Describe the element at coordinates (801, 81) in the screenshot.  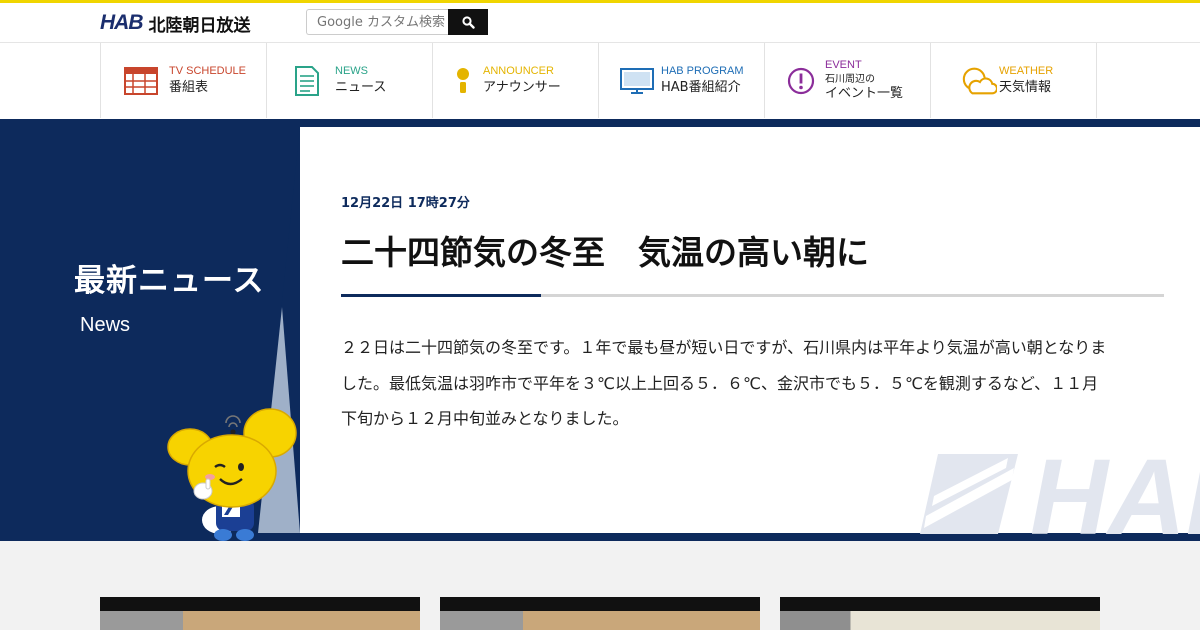
I see `exclamation-circle-icon` at that location.